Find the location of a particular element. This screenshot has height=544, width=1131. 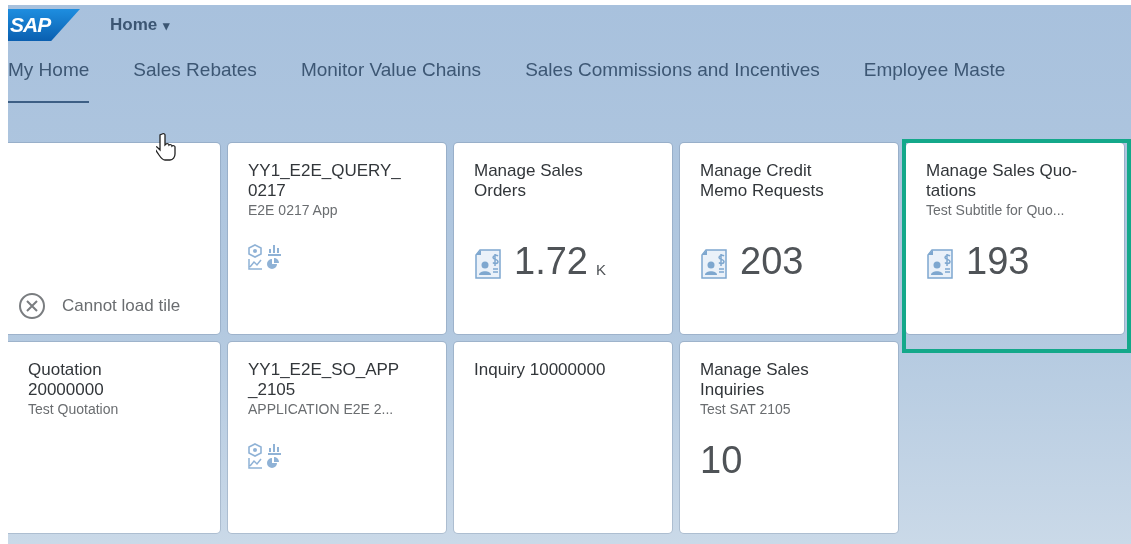

home-menu-button: Home ▾ is located at coordinates (140, 25).